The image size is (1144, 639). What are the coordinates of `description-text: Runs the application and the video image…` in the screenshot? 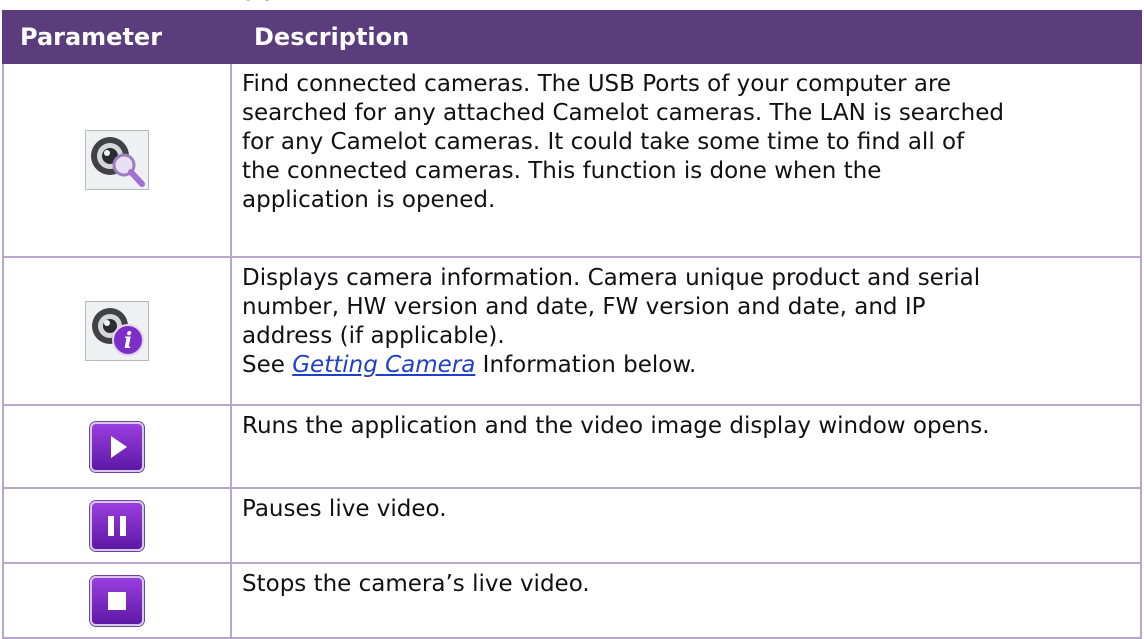 It's located at (616, 426).